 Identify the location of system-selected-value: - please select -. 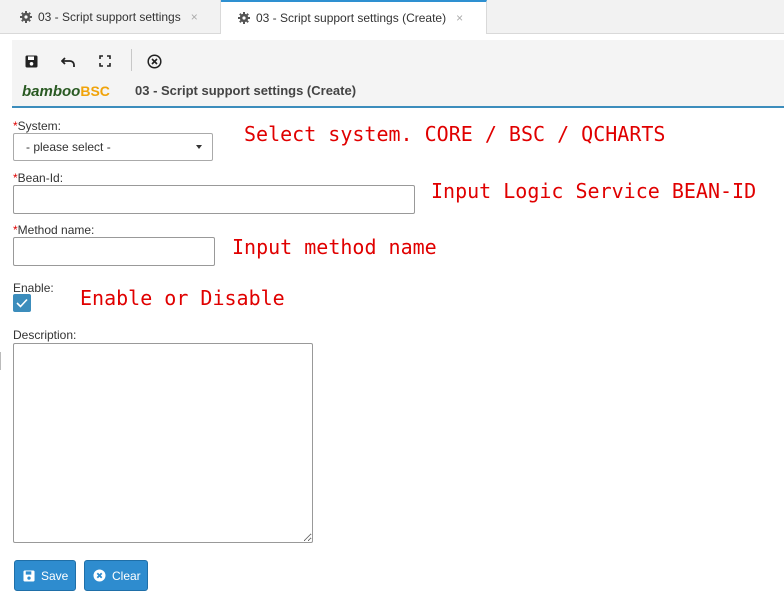
(68, 147).